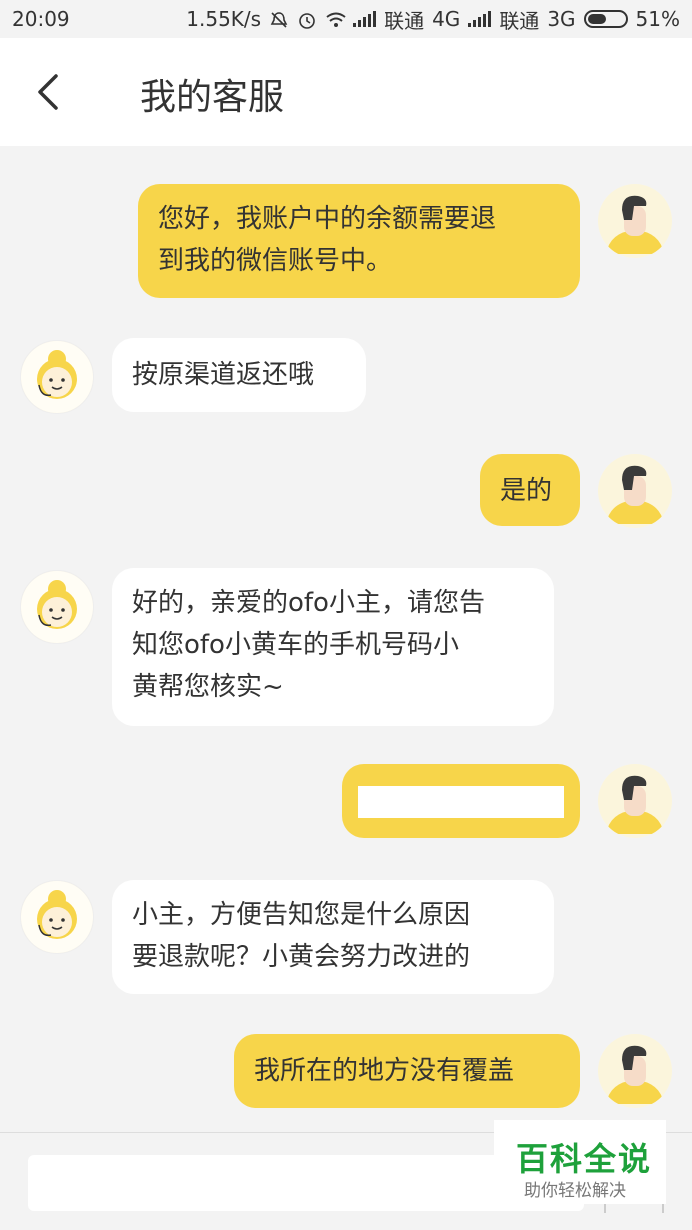 The height and width of the screenshot is (1230, 692). What do you see at coordinates (605, 19) in the screenshot?
I see `battery-icon` at bounding box center [605, 19].